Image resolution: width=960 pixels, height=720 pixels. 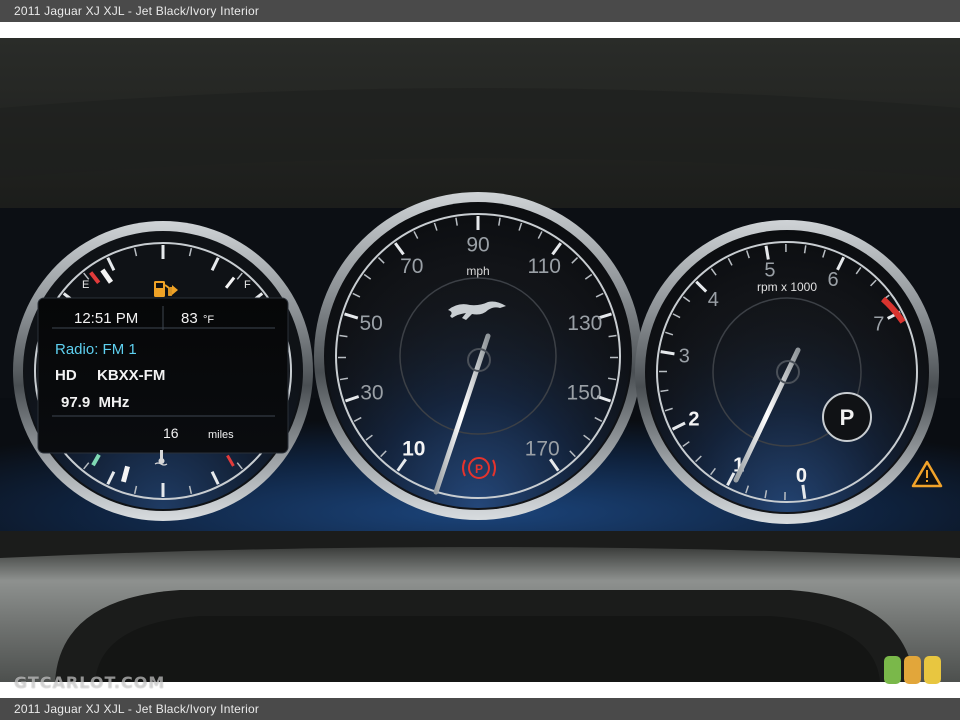 I want to click on trip-range-value: 16, so click(x=171, y=433).